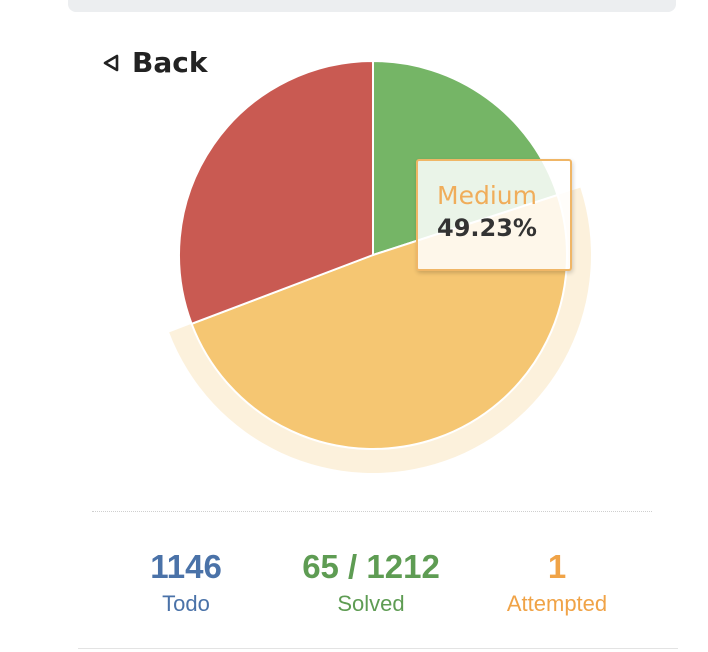 Image resolution: width=708 pixels, height=652 pixels. I want to click on bottom-divider, so click(378, 648).